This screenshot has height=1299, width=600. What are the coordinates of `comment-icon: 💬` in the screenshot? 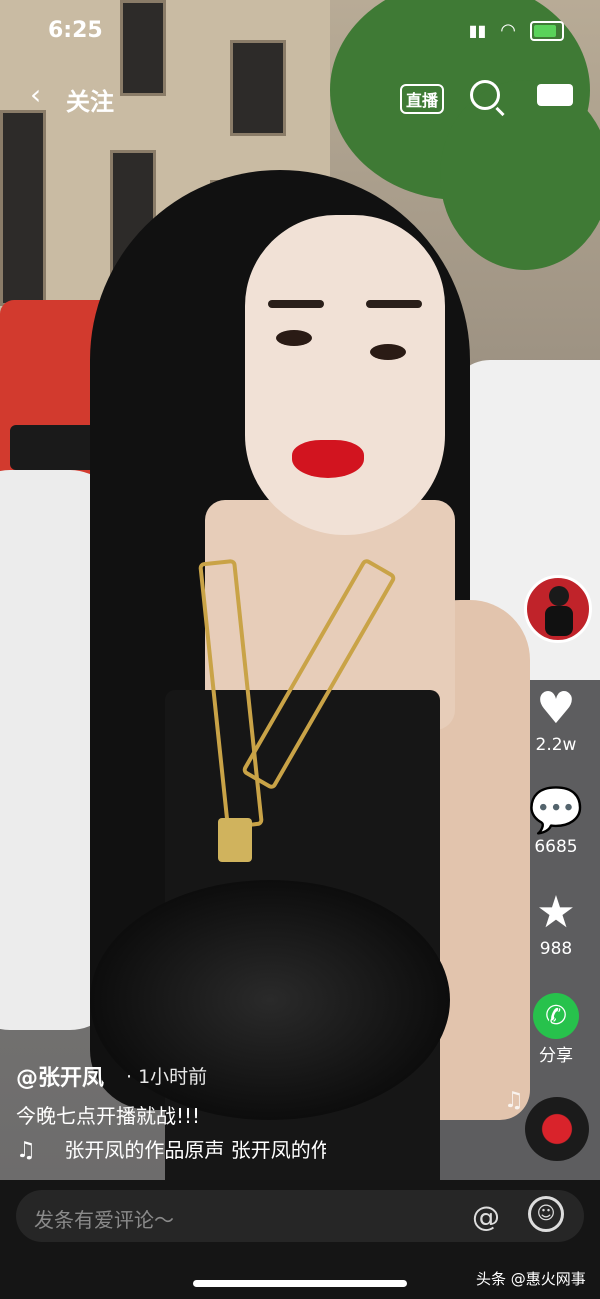 It's located at (556, 810).